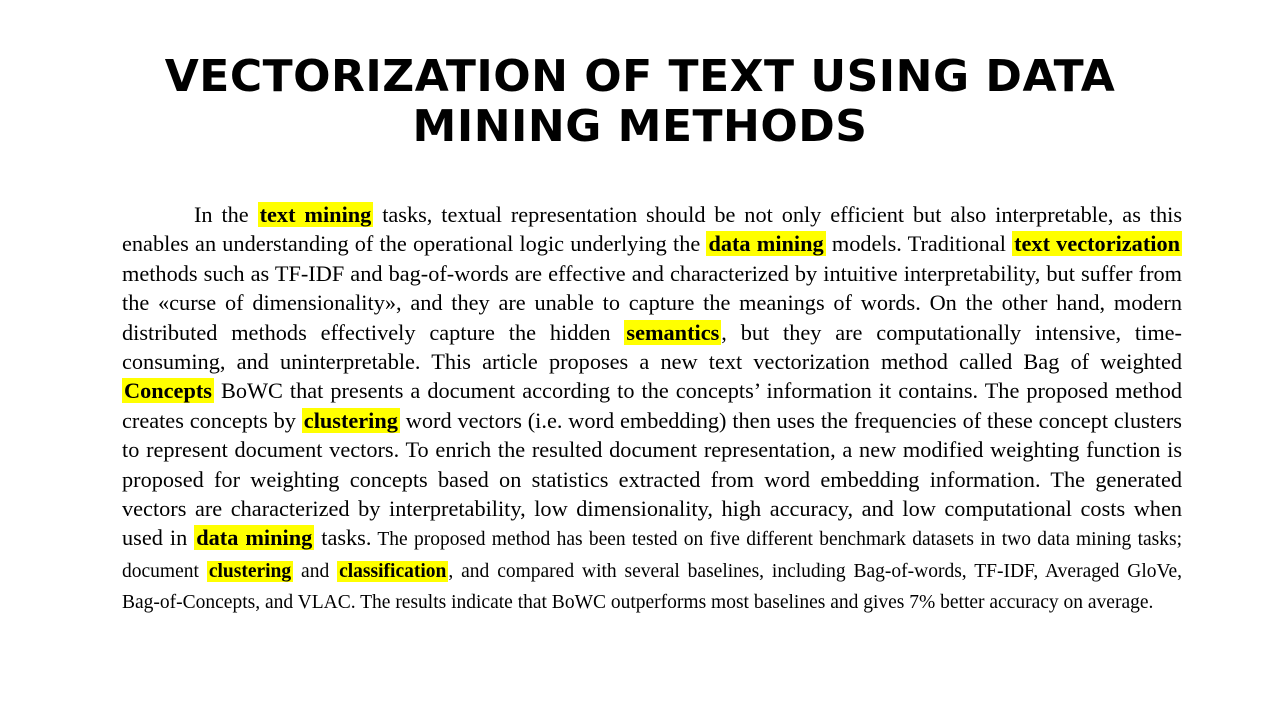  Describe the element at coordinates (315, 214) in the screenshot. I see `highlighted-term: text mining` at that location.